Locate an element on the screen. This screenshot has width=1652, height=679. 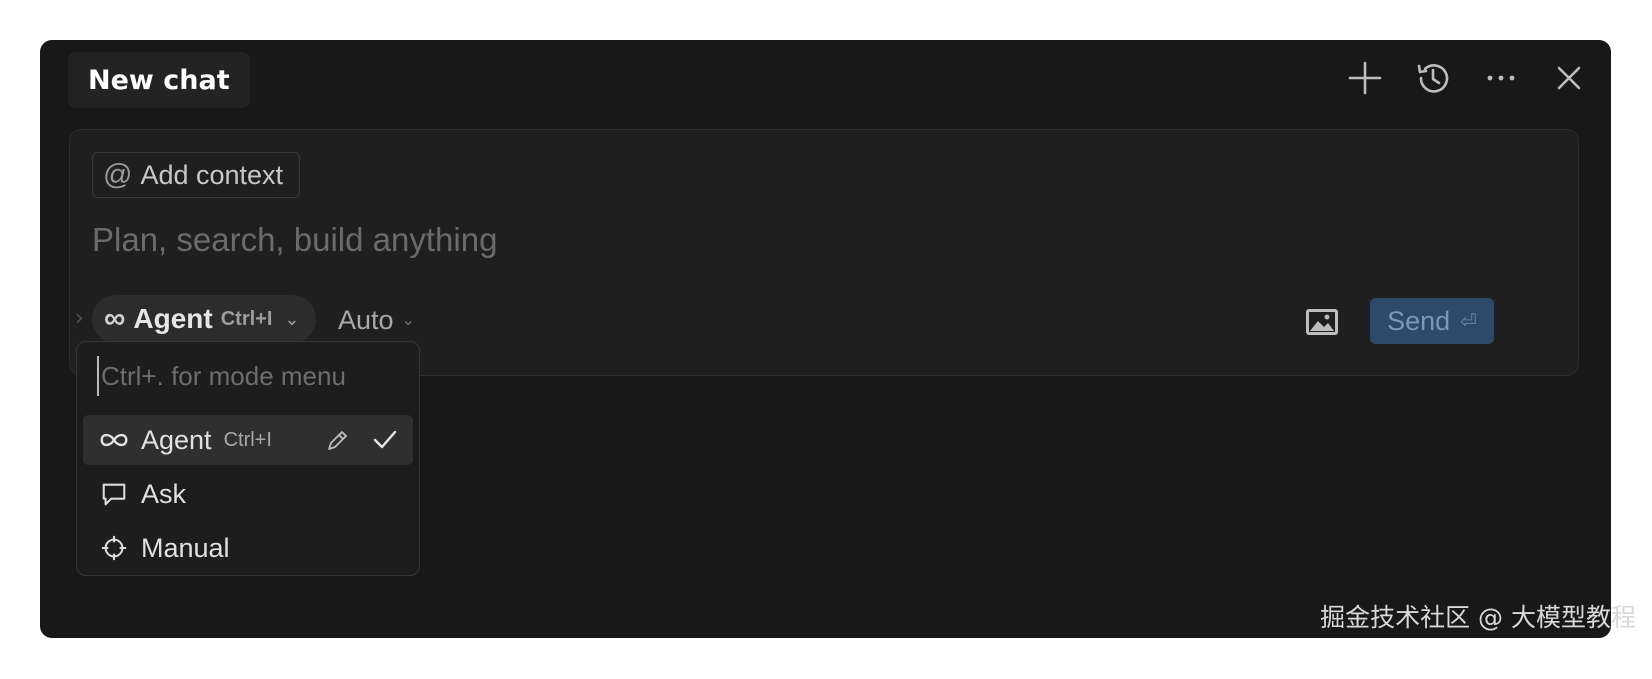
infinity-icon: ∞ is located at coordinates (115, 318).